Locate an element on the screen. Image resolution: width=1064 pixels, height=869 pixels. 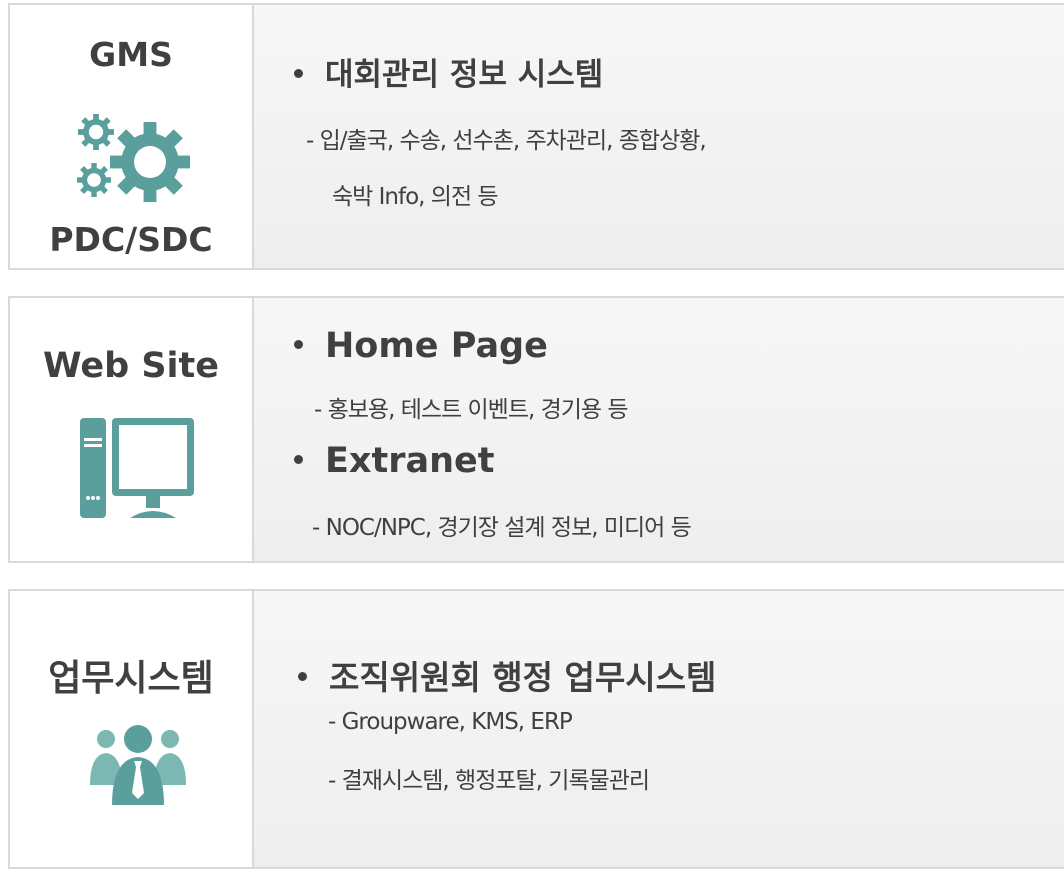
heading-business: 조직위원회 행정 업무시스템 is located at coordinates (507, 675).